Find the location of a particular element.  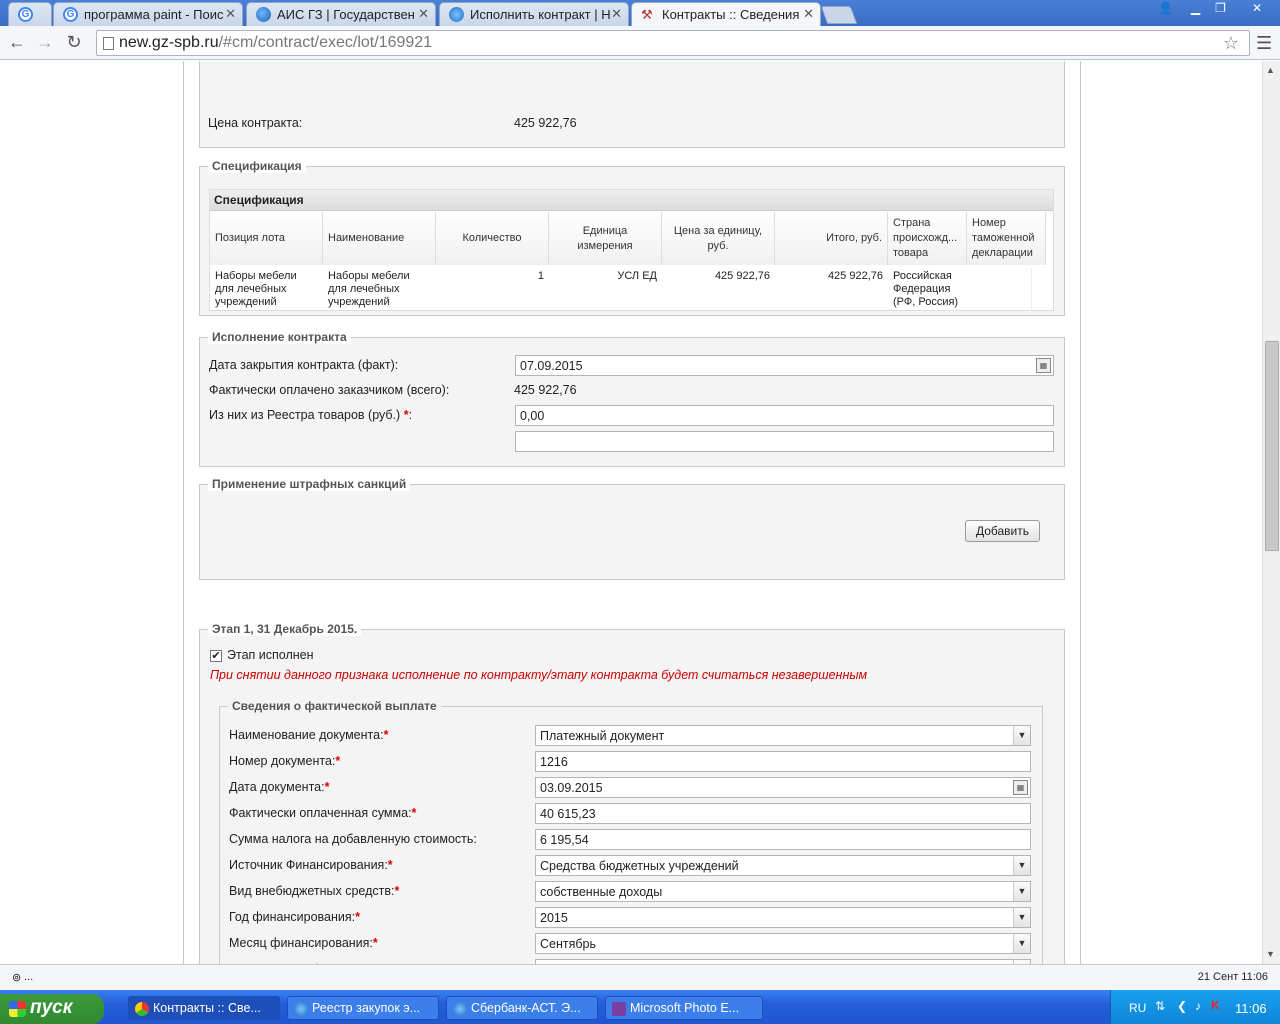

reload-icon: ↻ is located at coordinates (74, 43).